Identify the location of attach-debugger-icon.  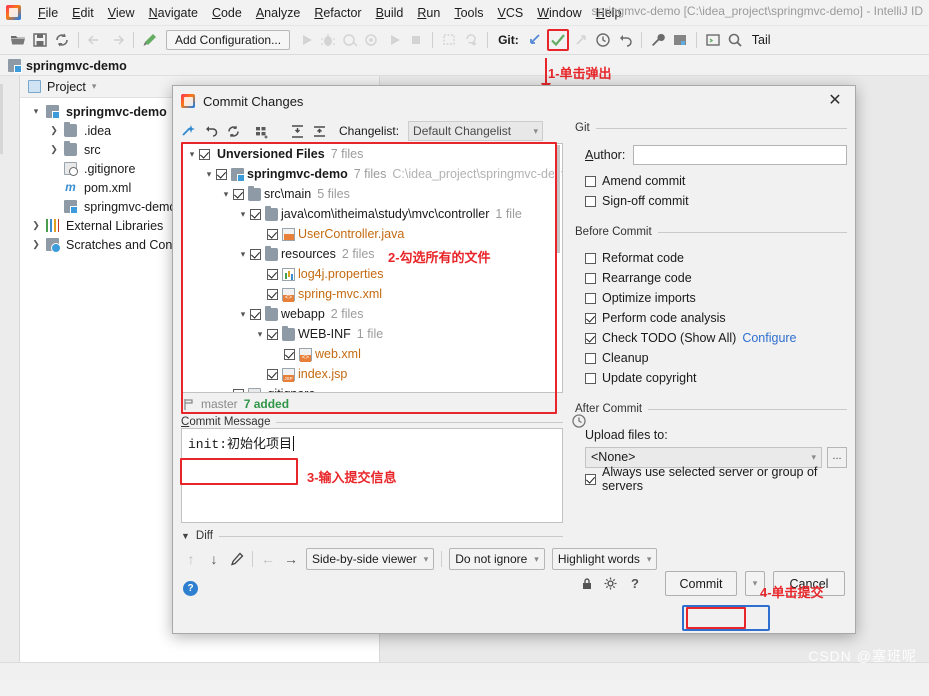
(449, 40).